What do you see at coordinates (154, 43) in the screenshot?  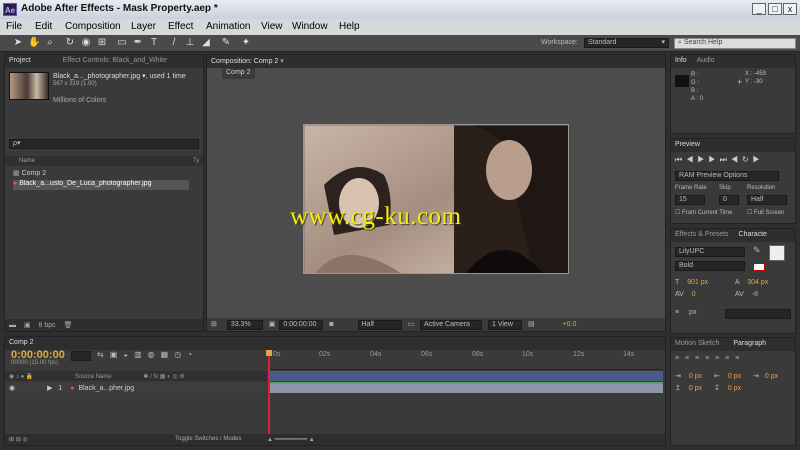 I see `text-tool-icon: T` at bounding box center [154, 43].